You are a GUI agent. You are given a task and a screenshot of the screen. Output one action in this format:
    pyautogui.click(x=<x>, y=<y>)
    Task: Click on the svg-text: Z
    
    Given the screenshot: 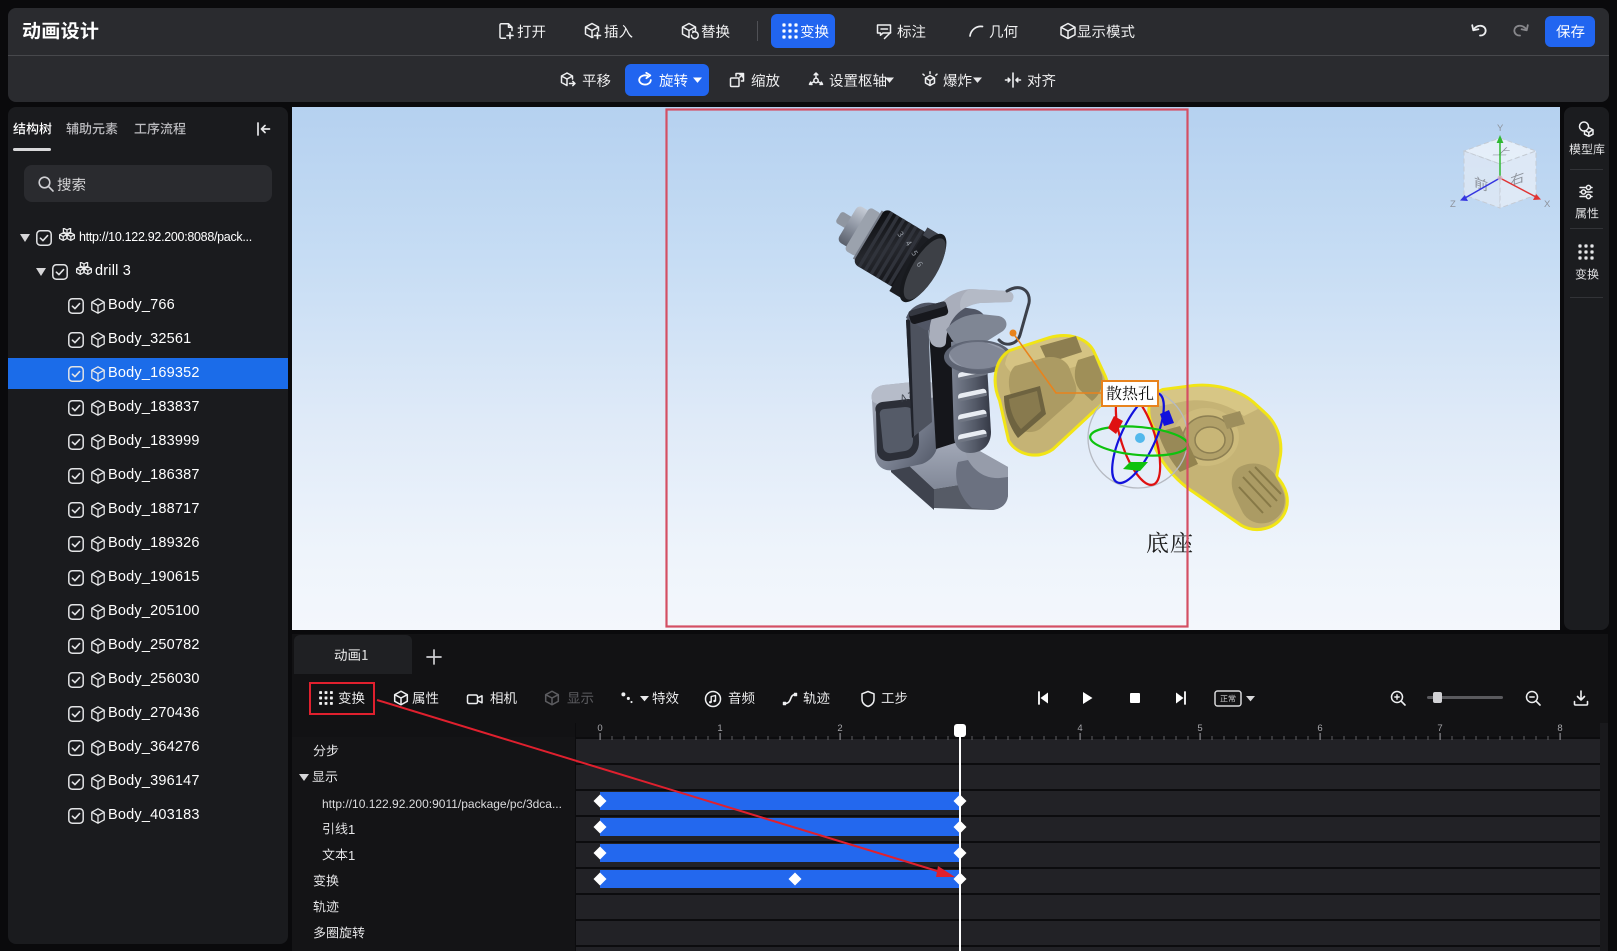 What is the action you would take?
    pyautogui.click(x=1453, y=204)
    